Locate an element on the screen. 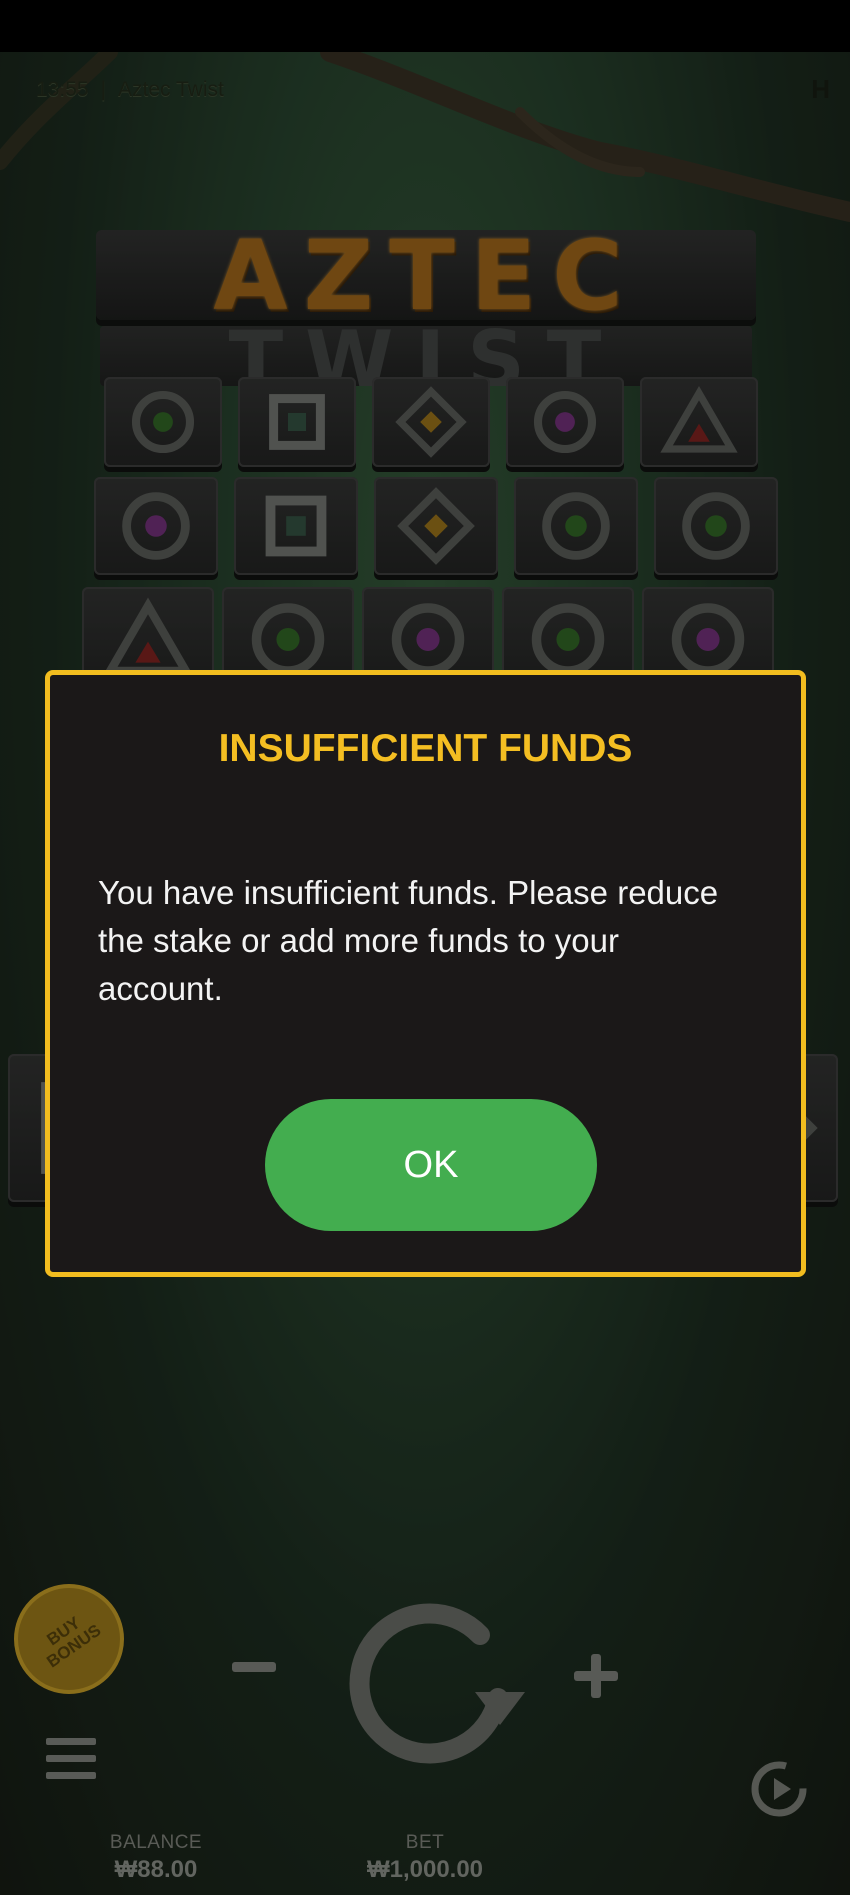 This screenshot has height=1895, width=850. bet-value: ₩1,000.00 is located at coordinates (425, 1869).